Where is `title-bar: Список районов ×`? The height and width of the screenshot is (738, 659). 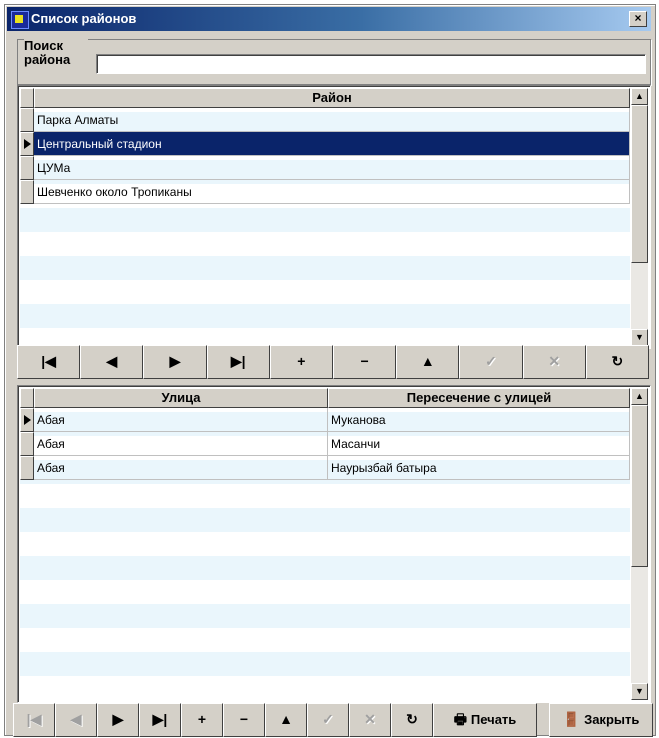
title-bar: Список районов × is located at coordinates (329, 19).